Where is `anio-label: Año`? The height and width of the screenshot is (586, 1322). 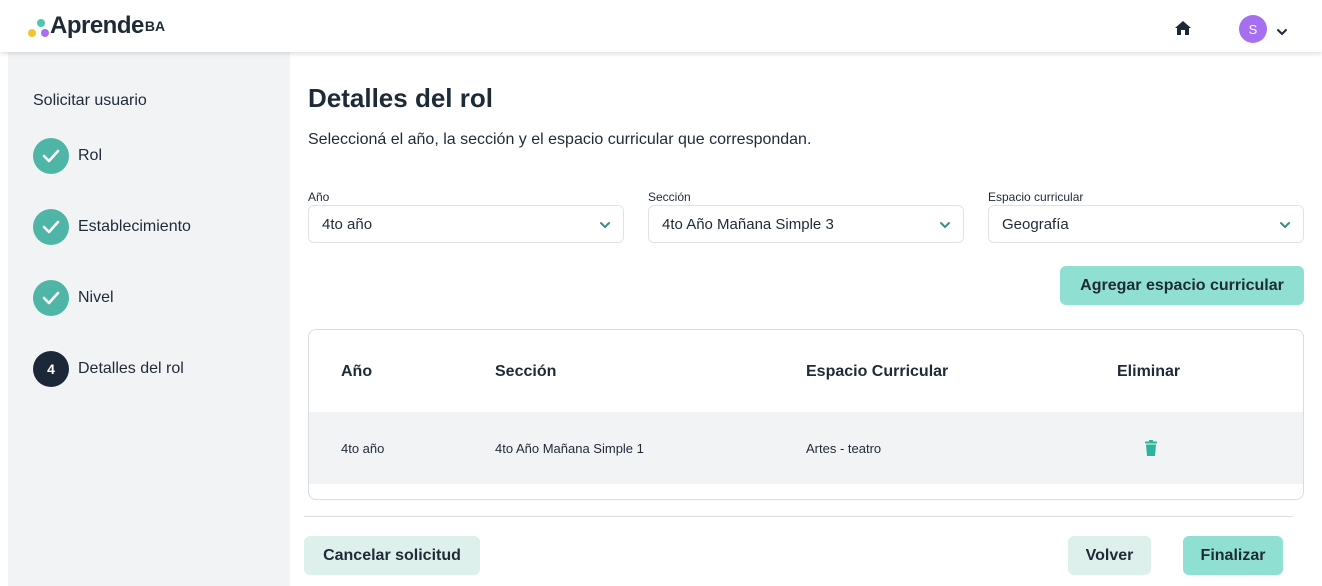
anio-label: Año is located at coordinates (319, 197).